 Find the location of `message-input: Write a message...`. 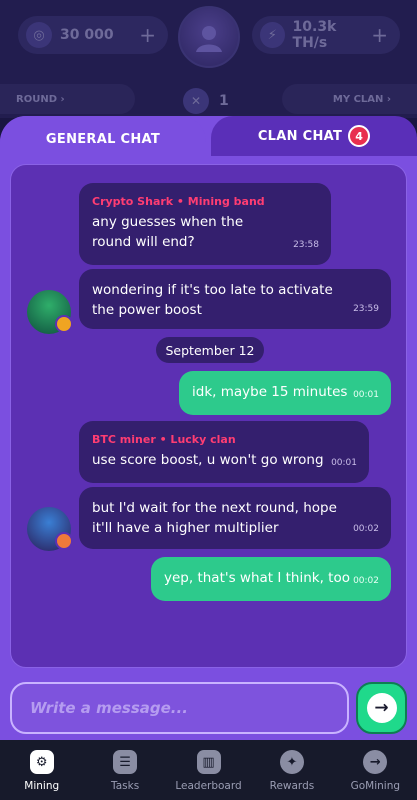

message-input: Write a message... is located at coordinates (179, 708).